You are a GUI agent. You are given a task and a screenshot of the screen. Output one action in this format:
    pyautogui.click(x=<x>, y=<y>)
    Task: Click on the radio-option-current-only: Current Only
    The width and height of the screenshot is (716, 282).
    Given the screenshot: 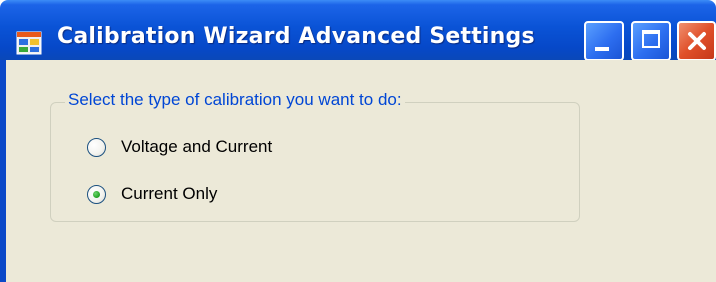 What is the action you would take?
    pyautogui.click(x=152, y=194)
    